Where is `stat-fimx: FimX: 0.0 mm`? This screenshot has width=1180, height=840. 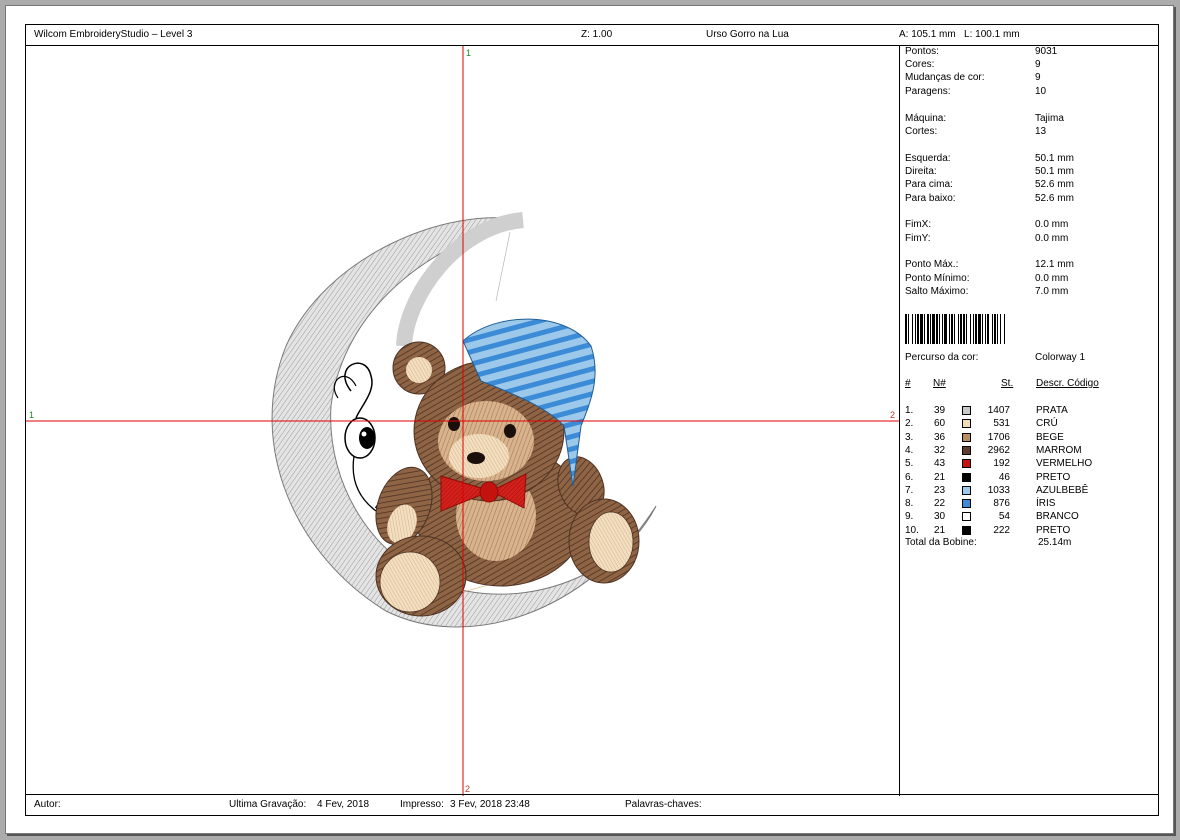 stat-fimx: FimX: 0.0 mm is located at coordinates (987, 224).